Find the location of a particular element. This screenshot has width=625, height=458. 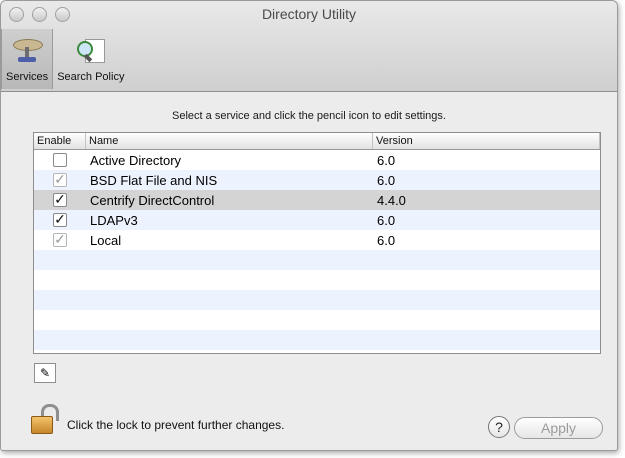

pencil-icon: ✎ is located at coordinates (45, 373).